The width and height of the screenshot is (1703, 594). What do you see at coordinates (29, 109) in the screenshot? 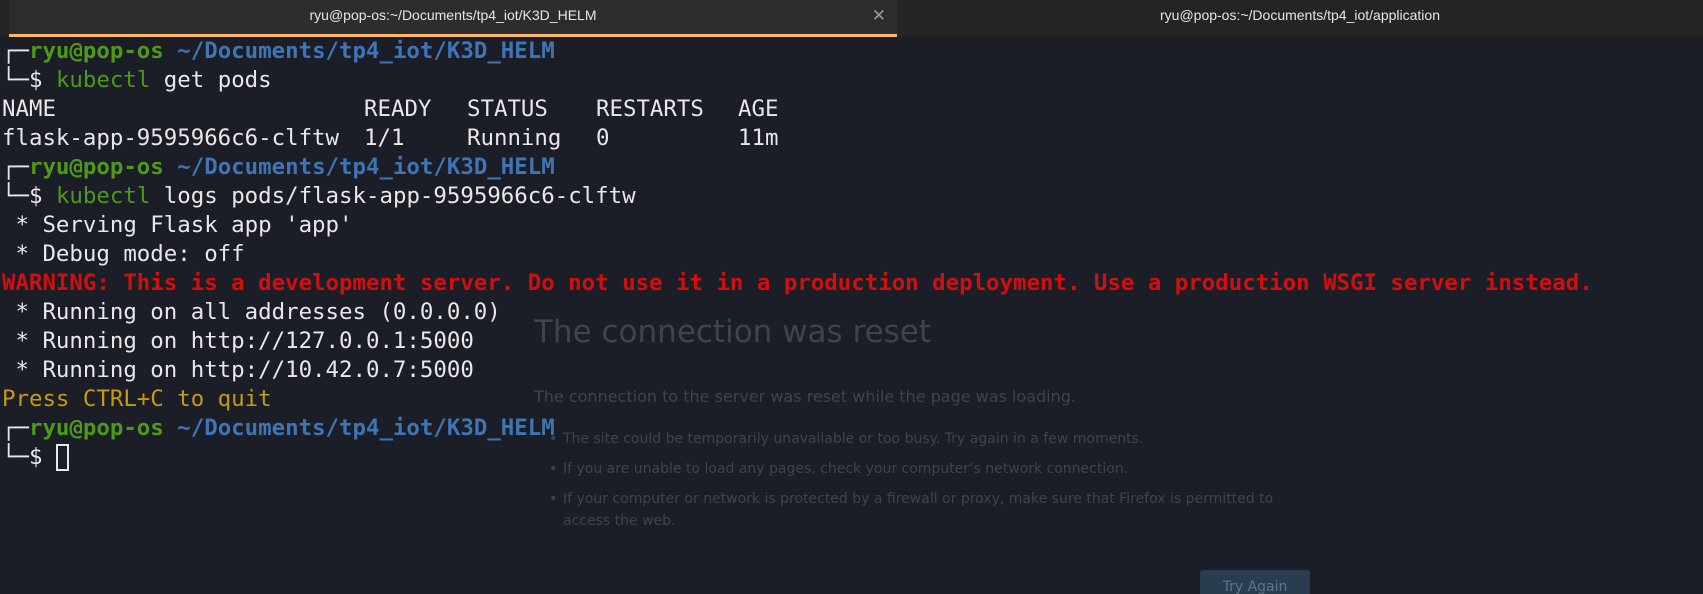
I see `col-header-name: NAME` at bounding box center [29, 109].